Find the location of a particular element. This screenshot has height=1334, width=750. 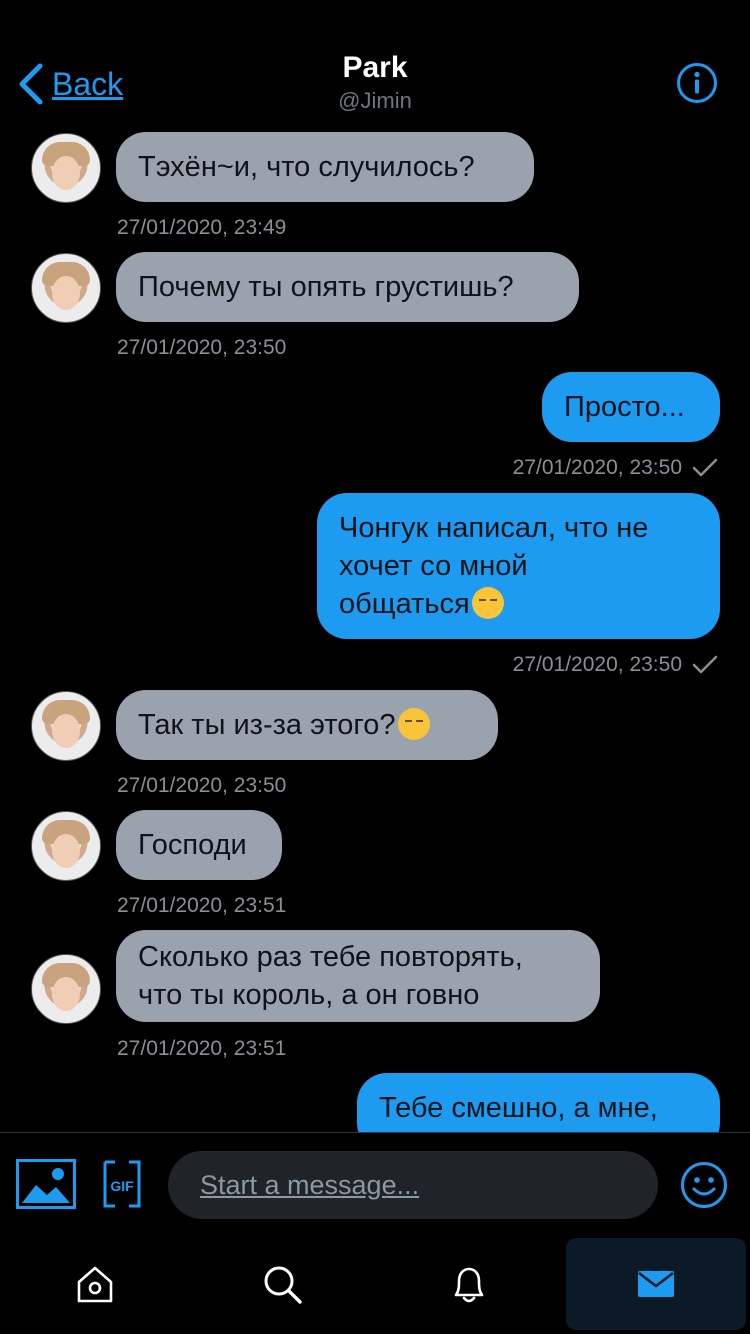

tab-messages is located at coordinates (656, 1284).